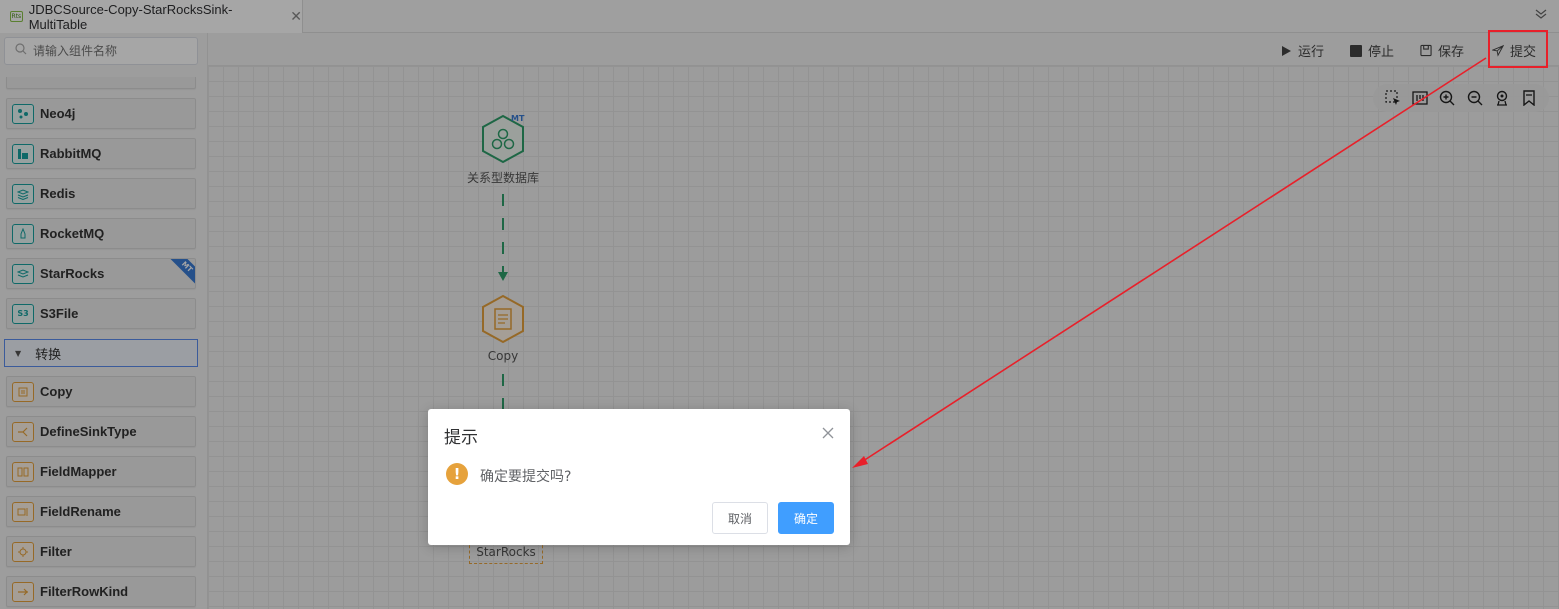 The height and width of the screenshot is (609, 1559). I want to click on dialog-message: 确定要提交吗?, so click(526, 477).